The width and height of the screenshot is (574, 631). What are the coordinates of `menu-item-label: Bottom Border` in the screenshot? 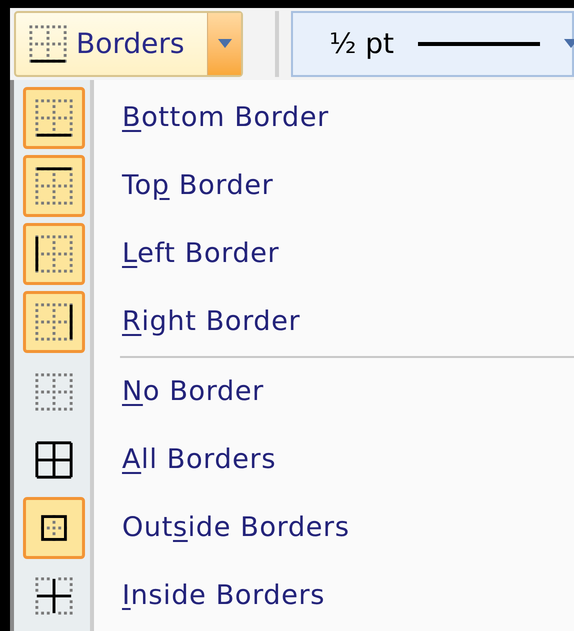 It's located at (225, 117).